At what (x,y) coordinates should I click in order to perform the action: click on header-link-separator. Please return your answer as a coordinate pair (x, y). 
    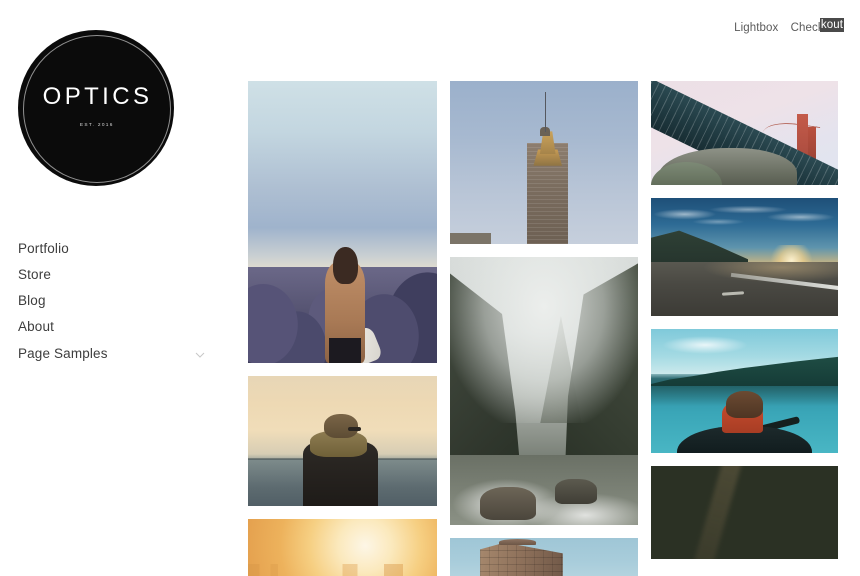
    Looking at the image, I should click on (784, 28).